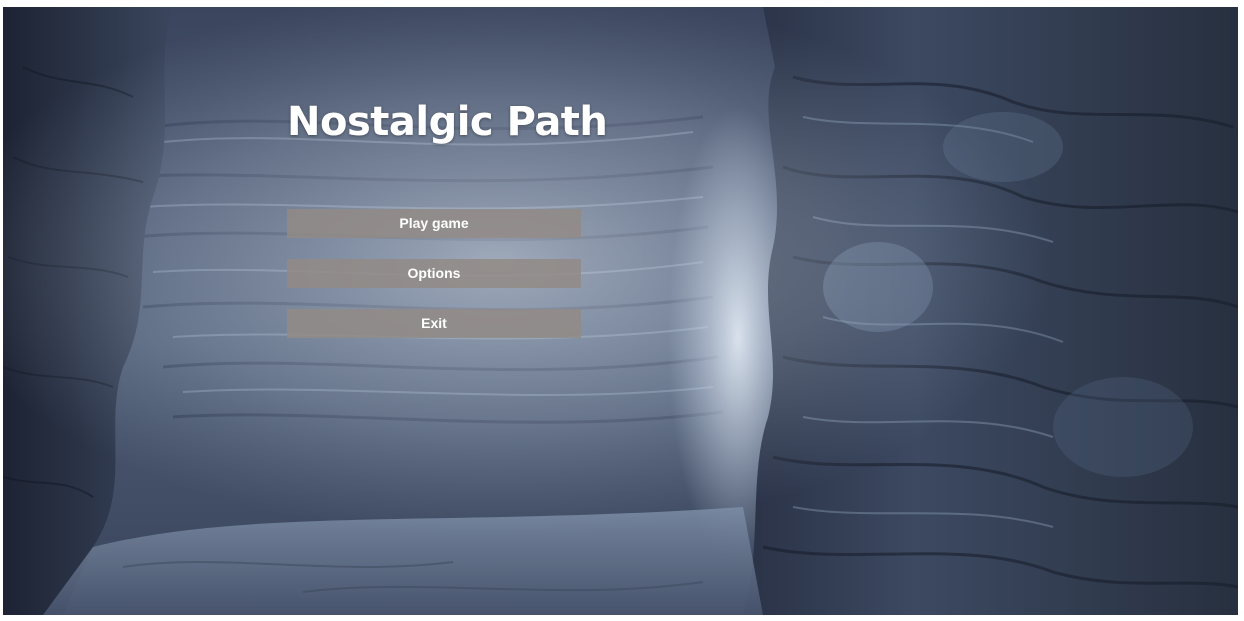  Describe the element at coordinates (434, 323) in the screenshot. I see `exit-button: Exit` at that location.